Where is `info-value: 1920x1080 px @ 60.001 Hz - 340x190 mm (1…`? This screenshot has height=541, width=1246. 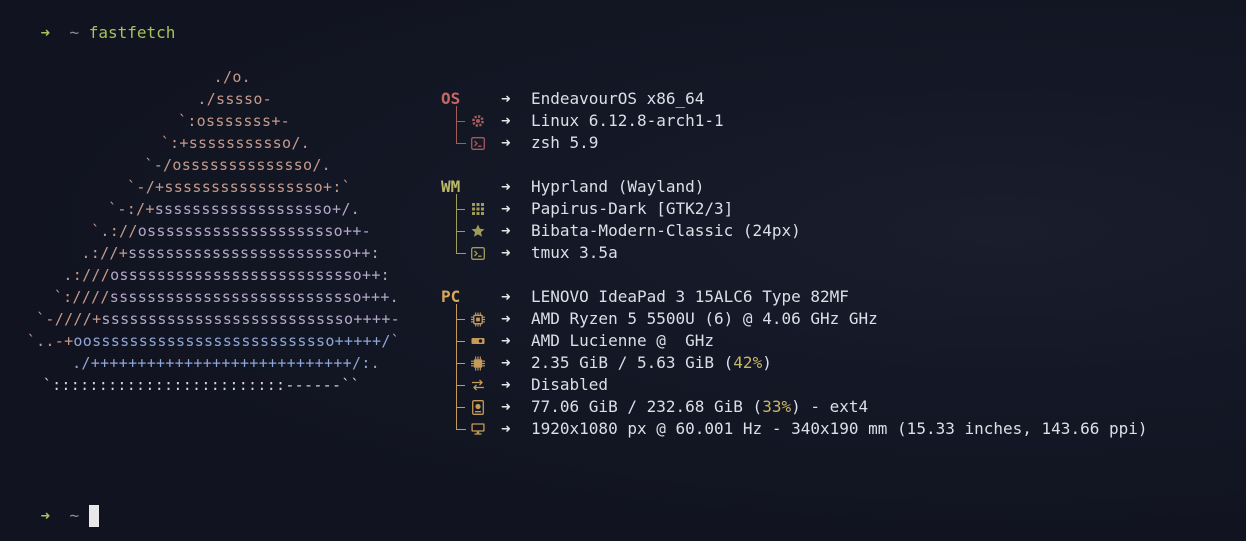
info-value: 1920x1080 px @ 60.001 Hz - 340x190 mm (1… is located at coordinates (839, 429).